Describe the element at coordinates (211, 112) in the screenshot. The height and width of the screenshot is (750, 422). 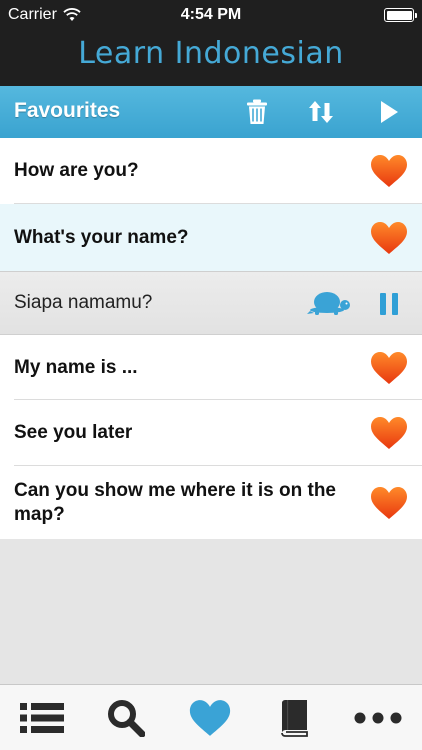
I see `favourites-toolbar: Favourites` at that location.